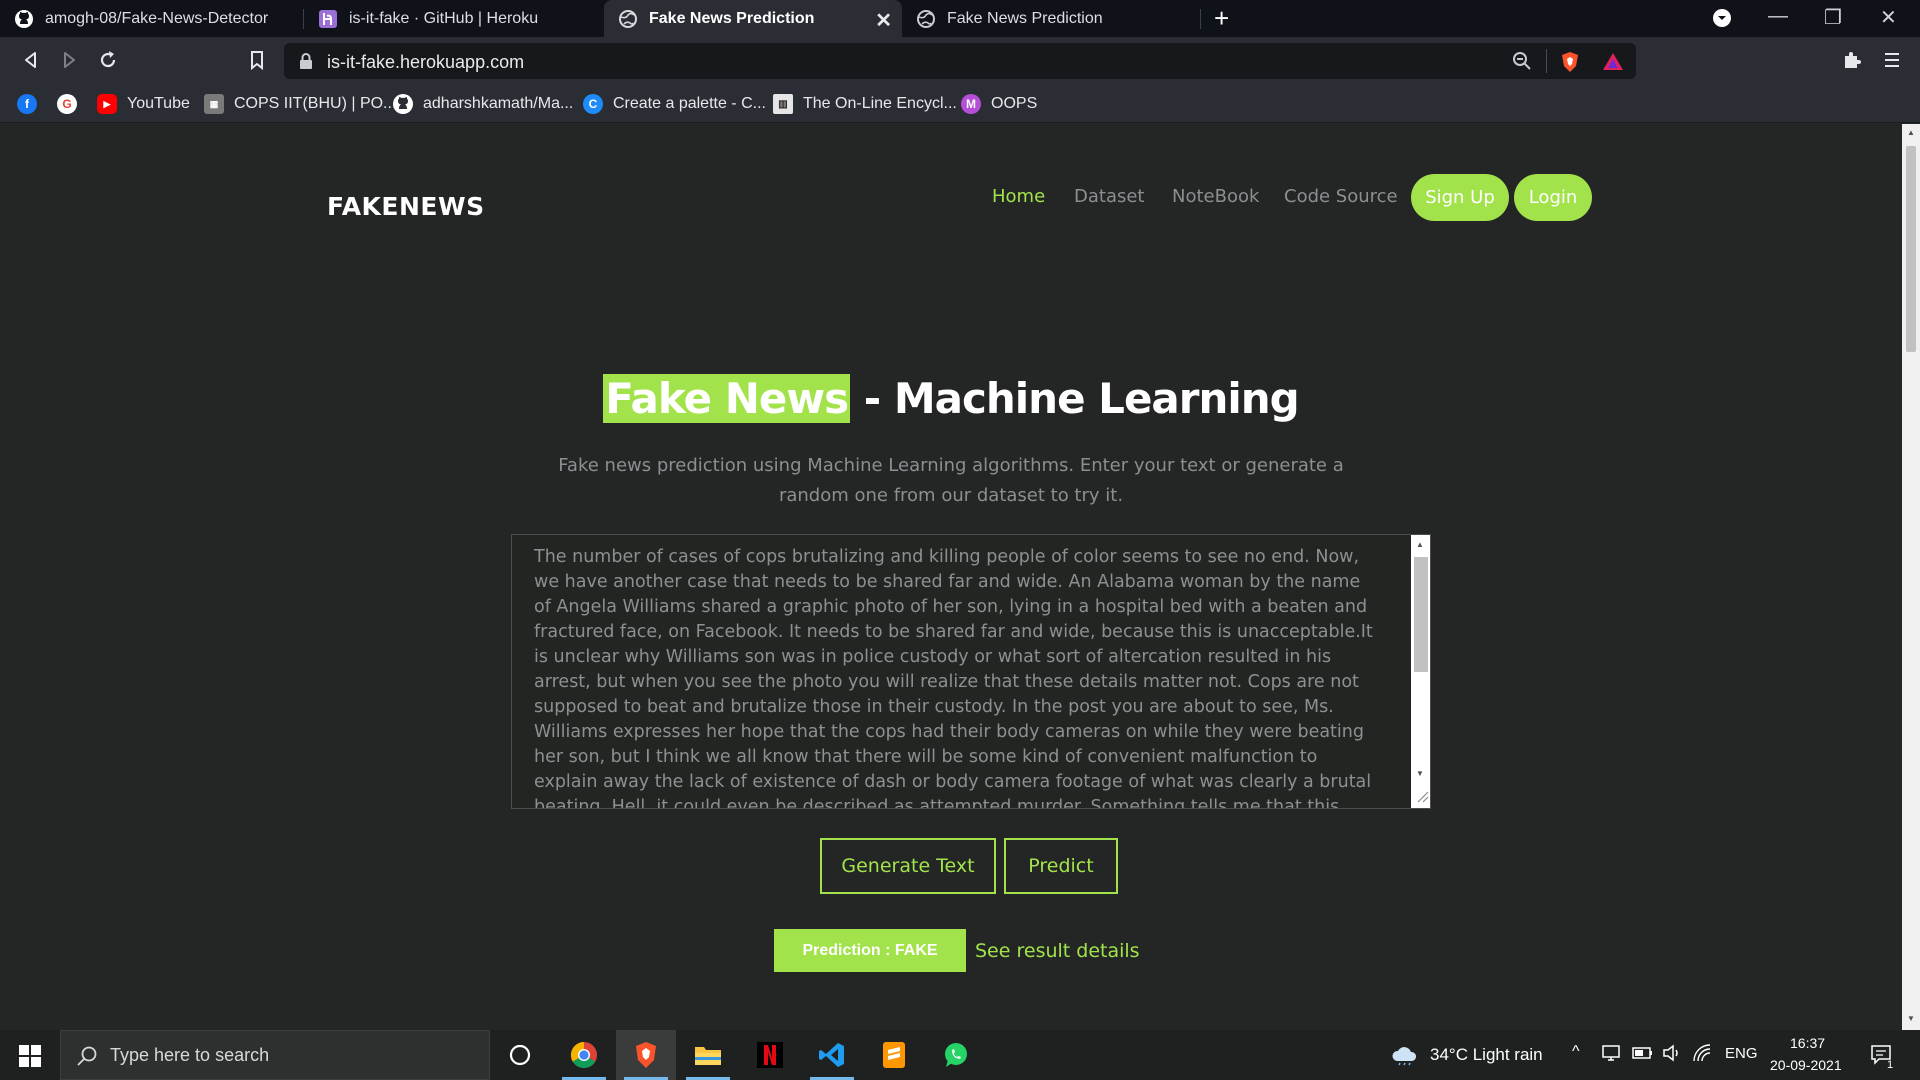 The image size is (1920, 1080). I want to click on bookmark-icon, so click(257, 60).